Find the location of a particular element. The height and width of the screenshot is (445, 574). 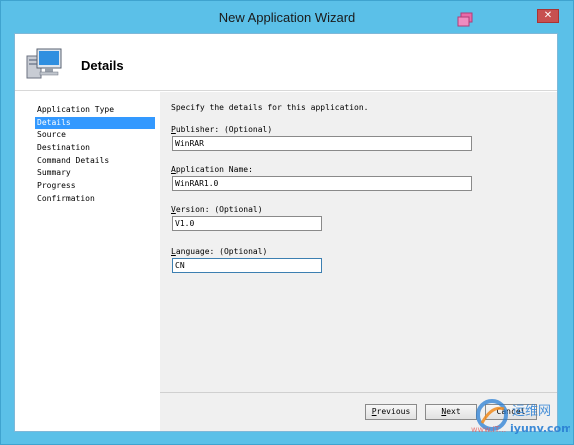

publisher-label-text: ublisher: (Optional) is located at coordinates (224, 129).